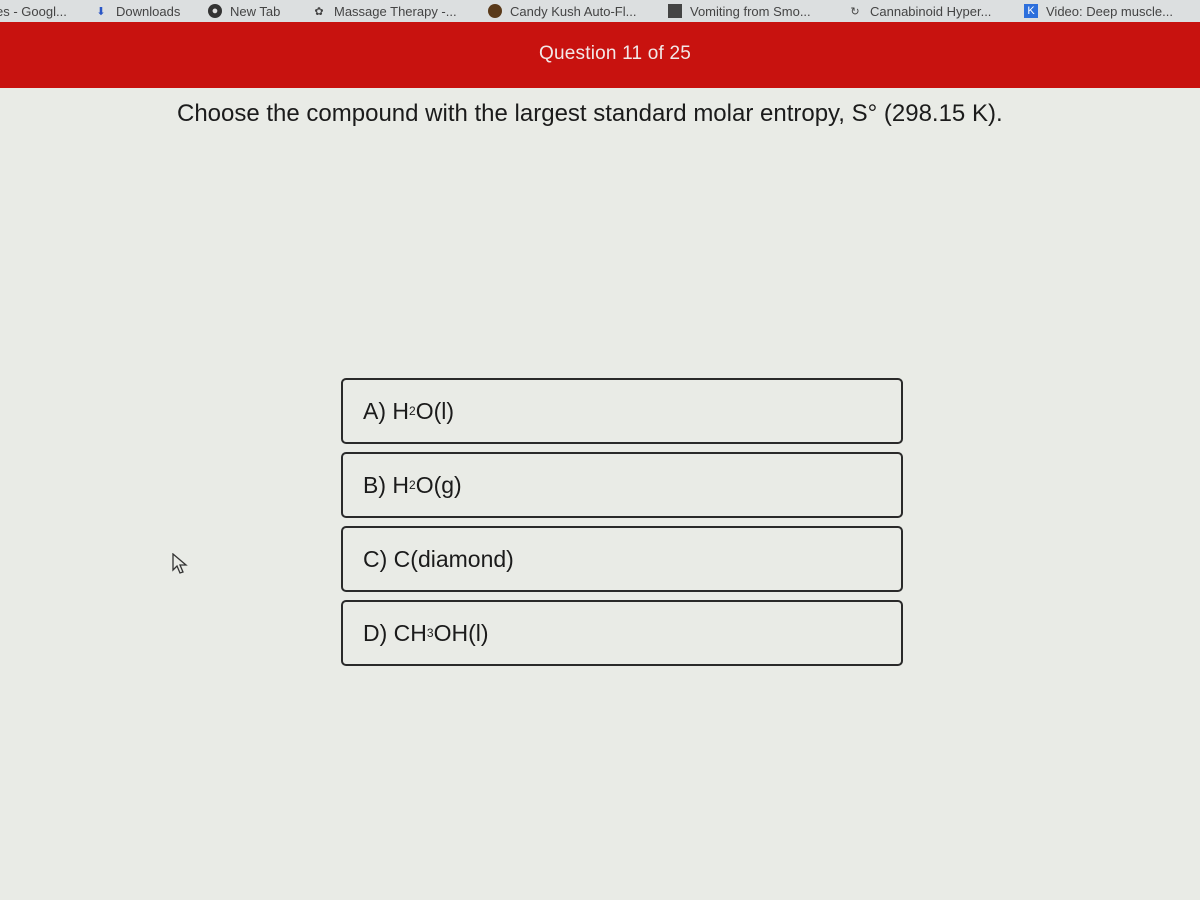 The image size is (1200, 900). Describe the element at coordinates (622, 633) in the screenshot. I see `option-d: D) CH 3 OH(l)` at that location.